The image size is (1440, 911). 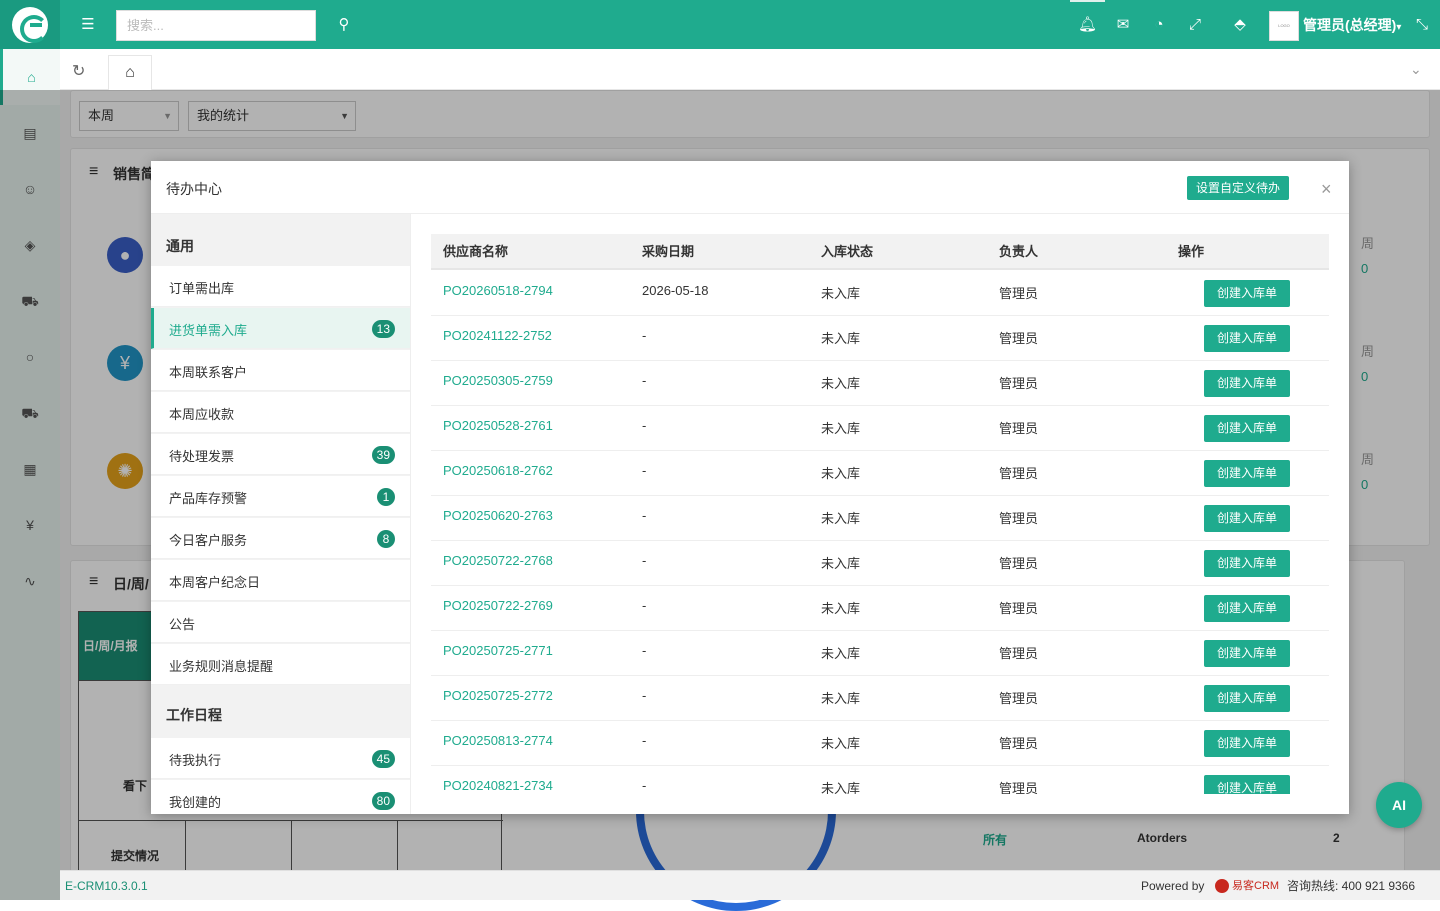 What do you see at coordinates (1123, 25) in the screenshot?
I see `mail-icon: ✉` at bounding box center [1123, 25].